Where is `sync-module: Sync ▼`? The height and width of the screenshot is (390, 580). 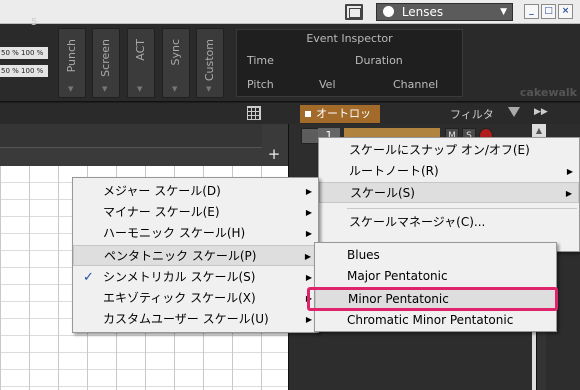
sync-module: Sync ▼ is located at coordinates (176, 63).